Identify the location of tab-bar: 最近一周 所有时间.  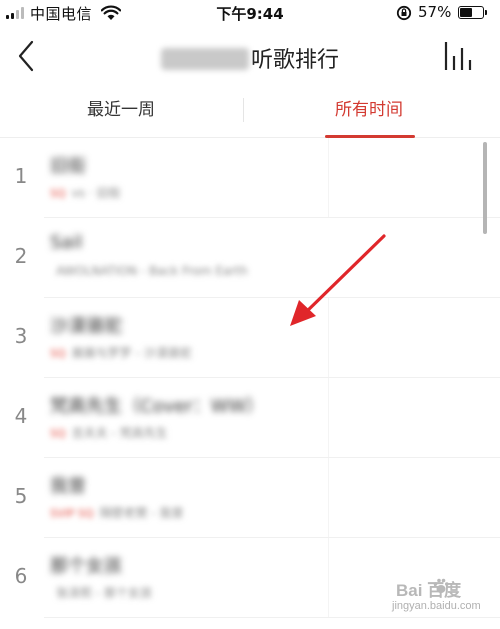
(250, 111).